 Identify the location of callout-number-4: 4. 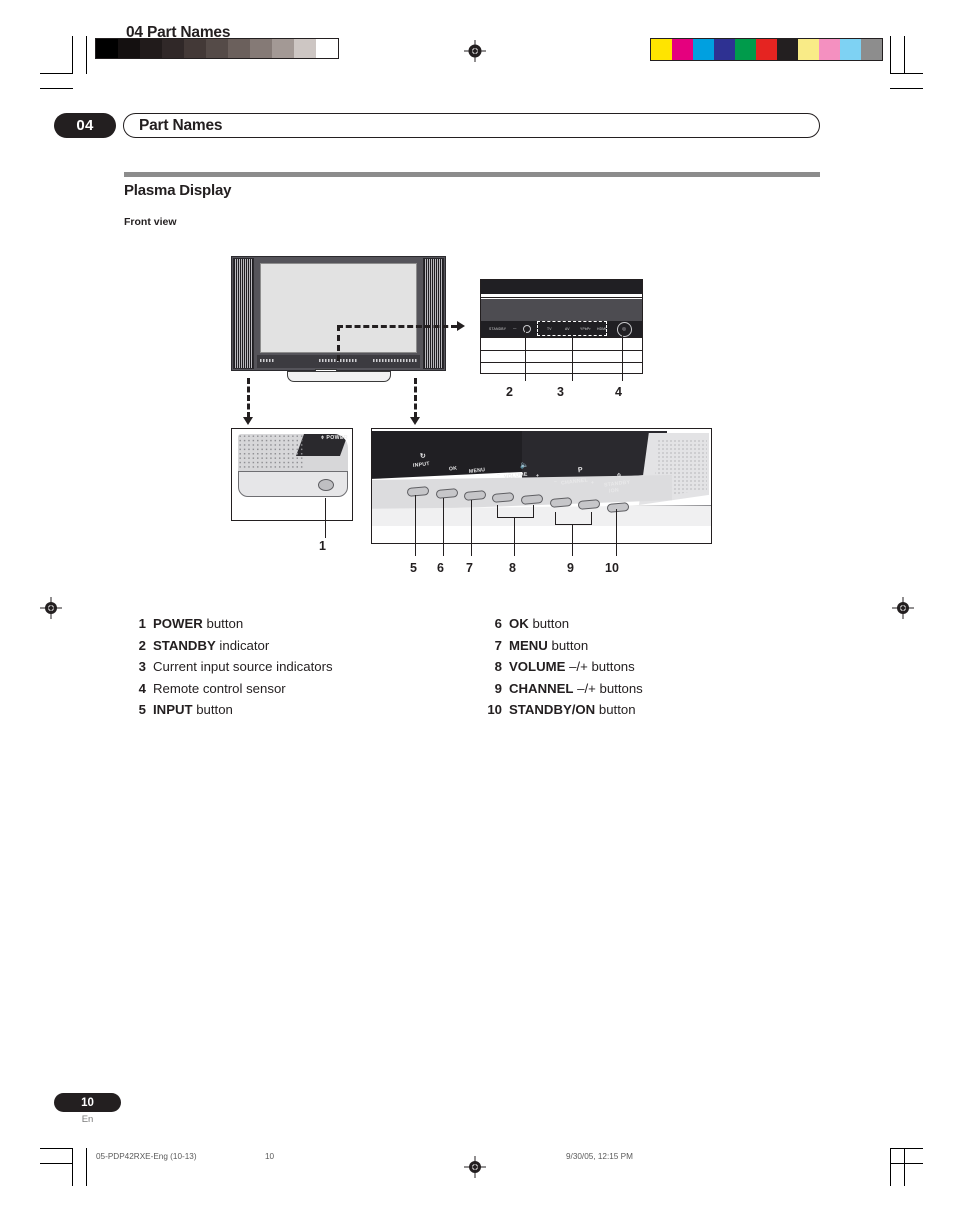
(618, 392).